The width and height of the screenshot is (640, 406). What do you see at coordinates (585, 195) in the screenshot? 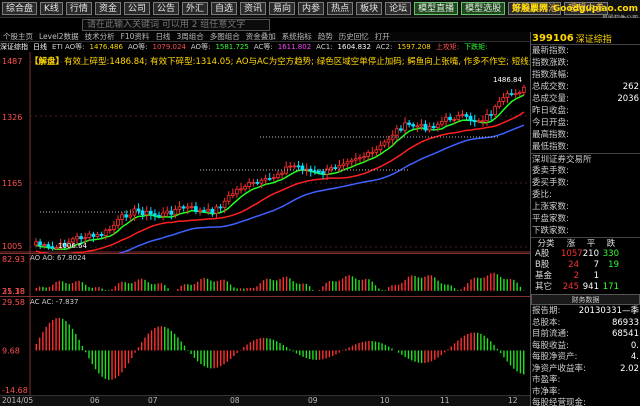
I see `info-row: 委比:` at bounding box center [585, 195].